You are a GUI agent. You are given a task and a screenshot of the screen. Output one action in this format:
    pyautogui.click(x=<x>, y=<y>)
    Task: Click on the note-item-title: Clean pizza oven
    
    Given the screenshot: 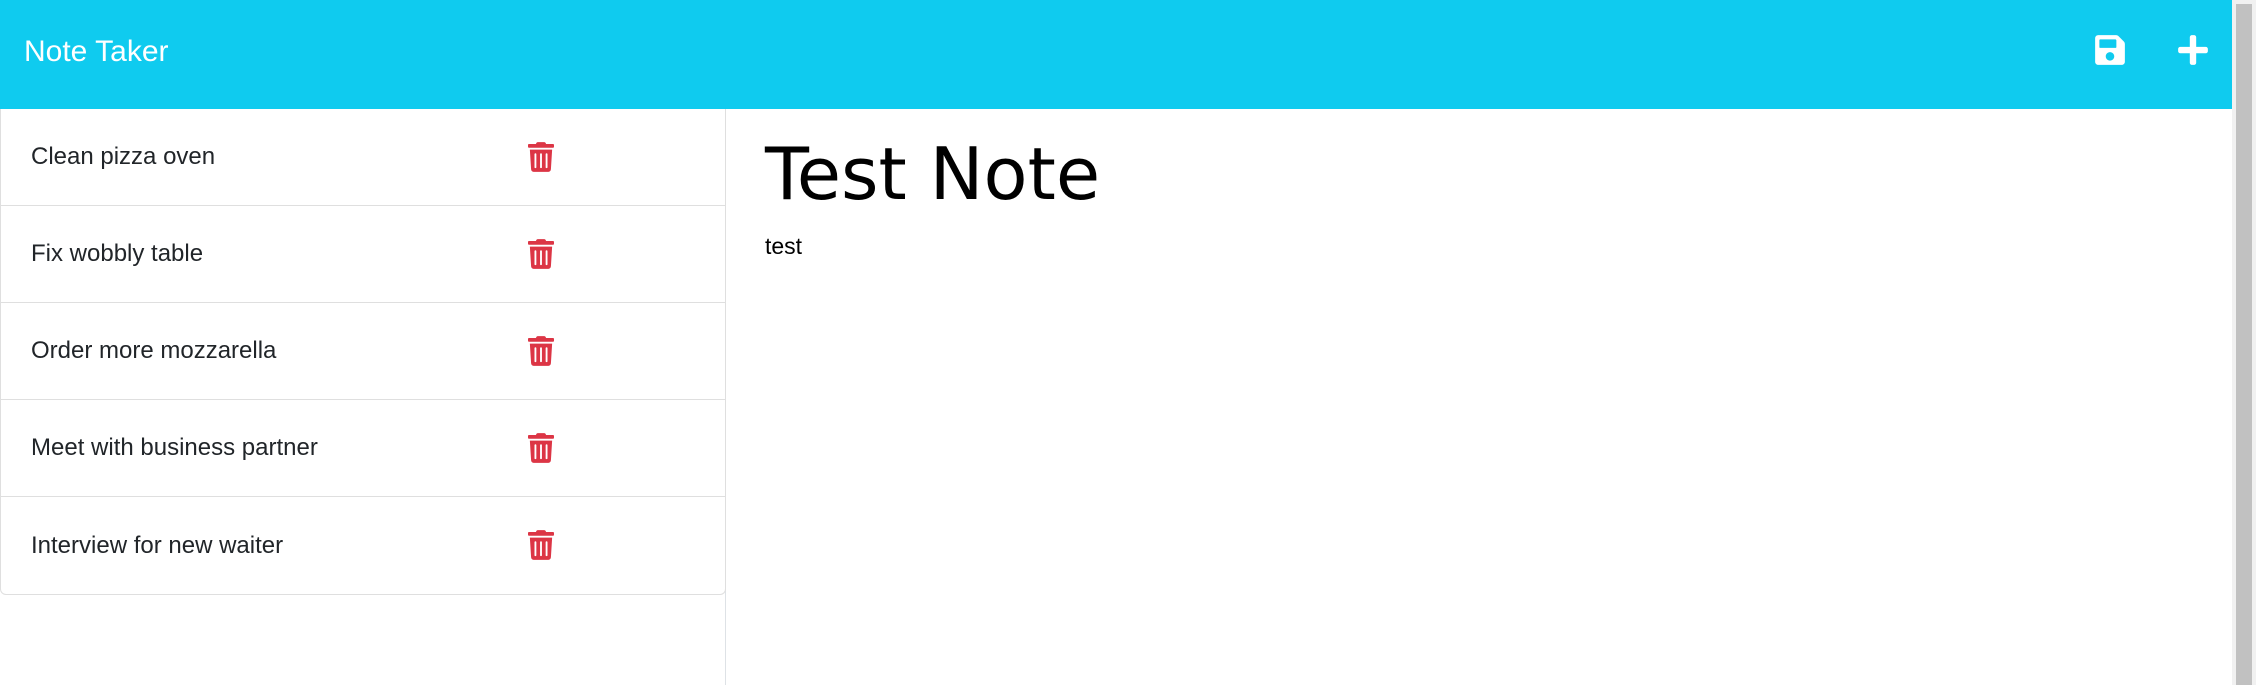 What is the action you would take?
    pyautogui.click(x=123, y=157)
    